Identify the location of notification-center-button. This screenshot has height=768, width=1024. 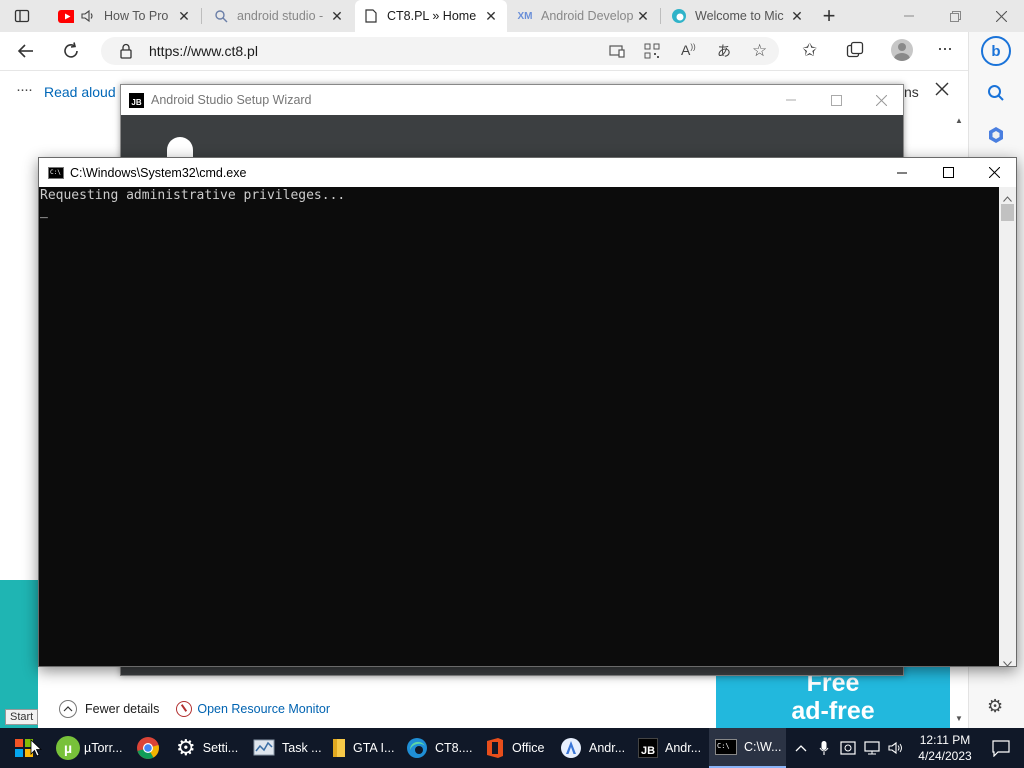
(1001, 748).